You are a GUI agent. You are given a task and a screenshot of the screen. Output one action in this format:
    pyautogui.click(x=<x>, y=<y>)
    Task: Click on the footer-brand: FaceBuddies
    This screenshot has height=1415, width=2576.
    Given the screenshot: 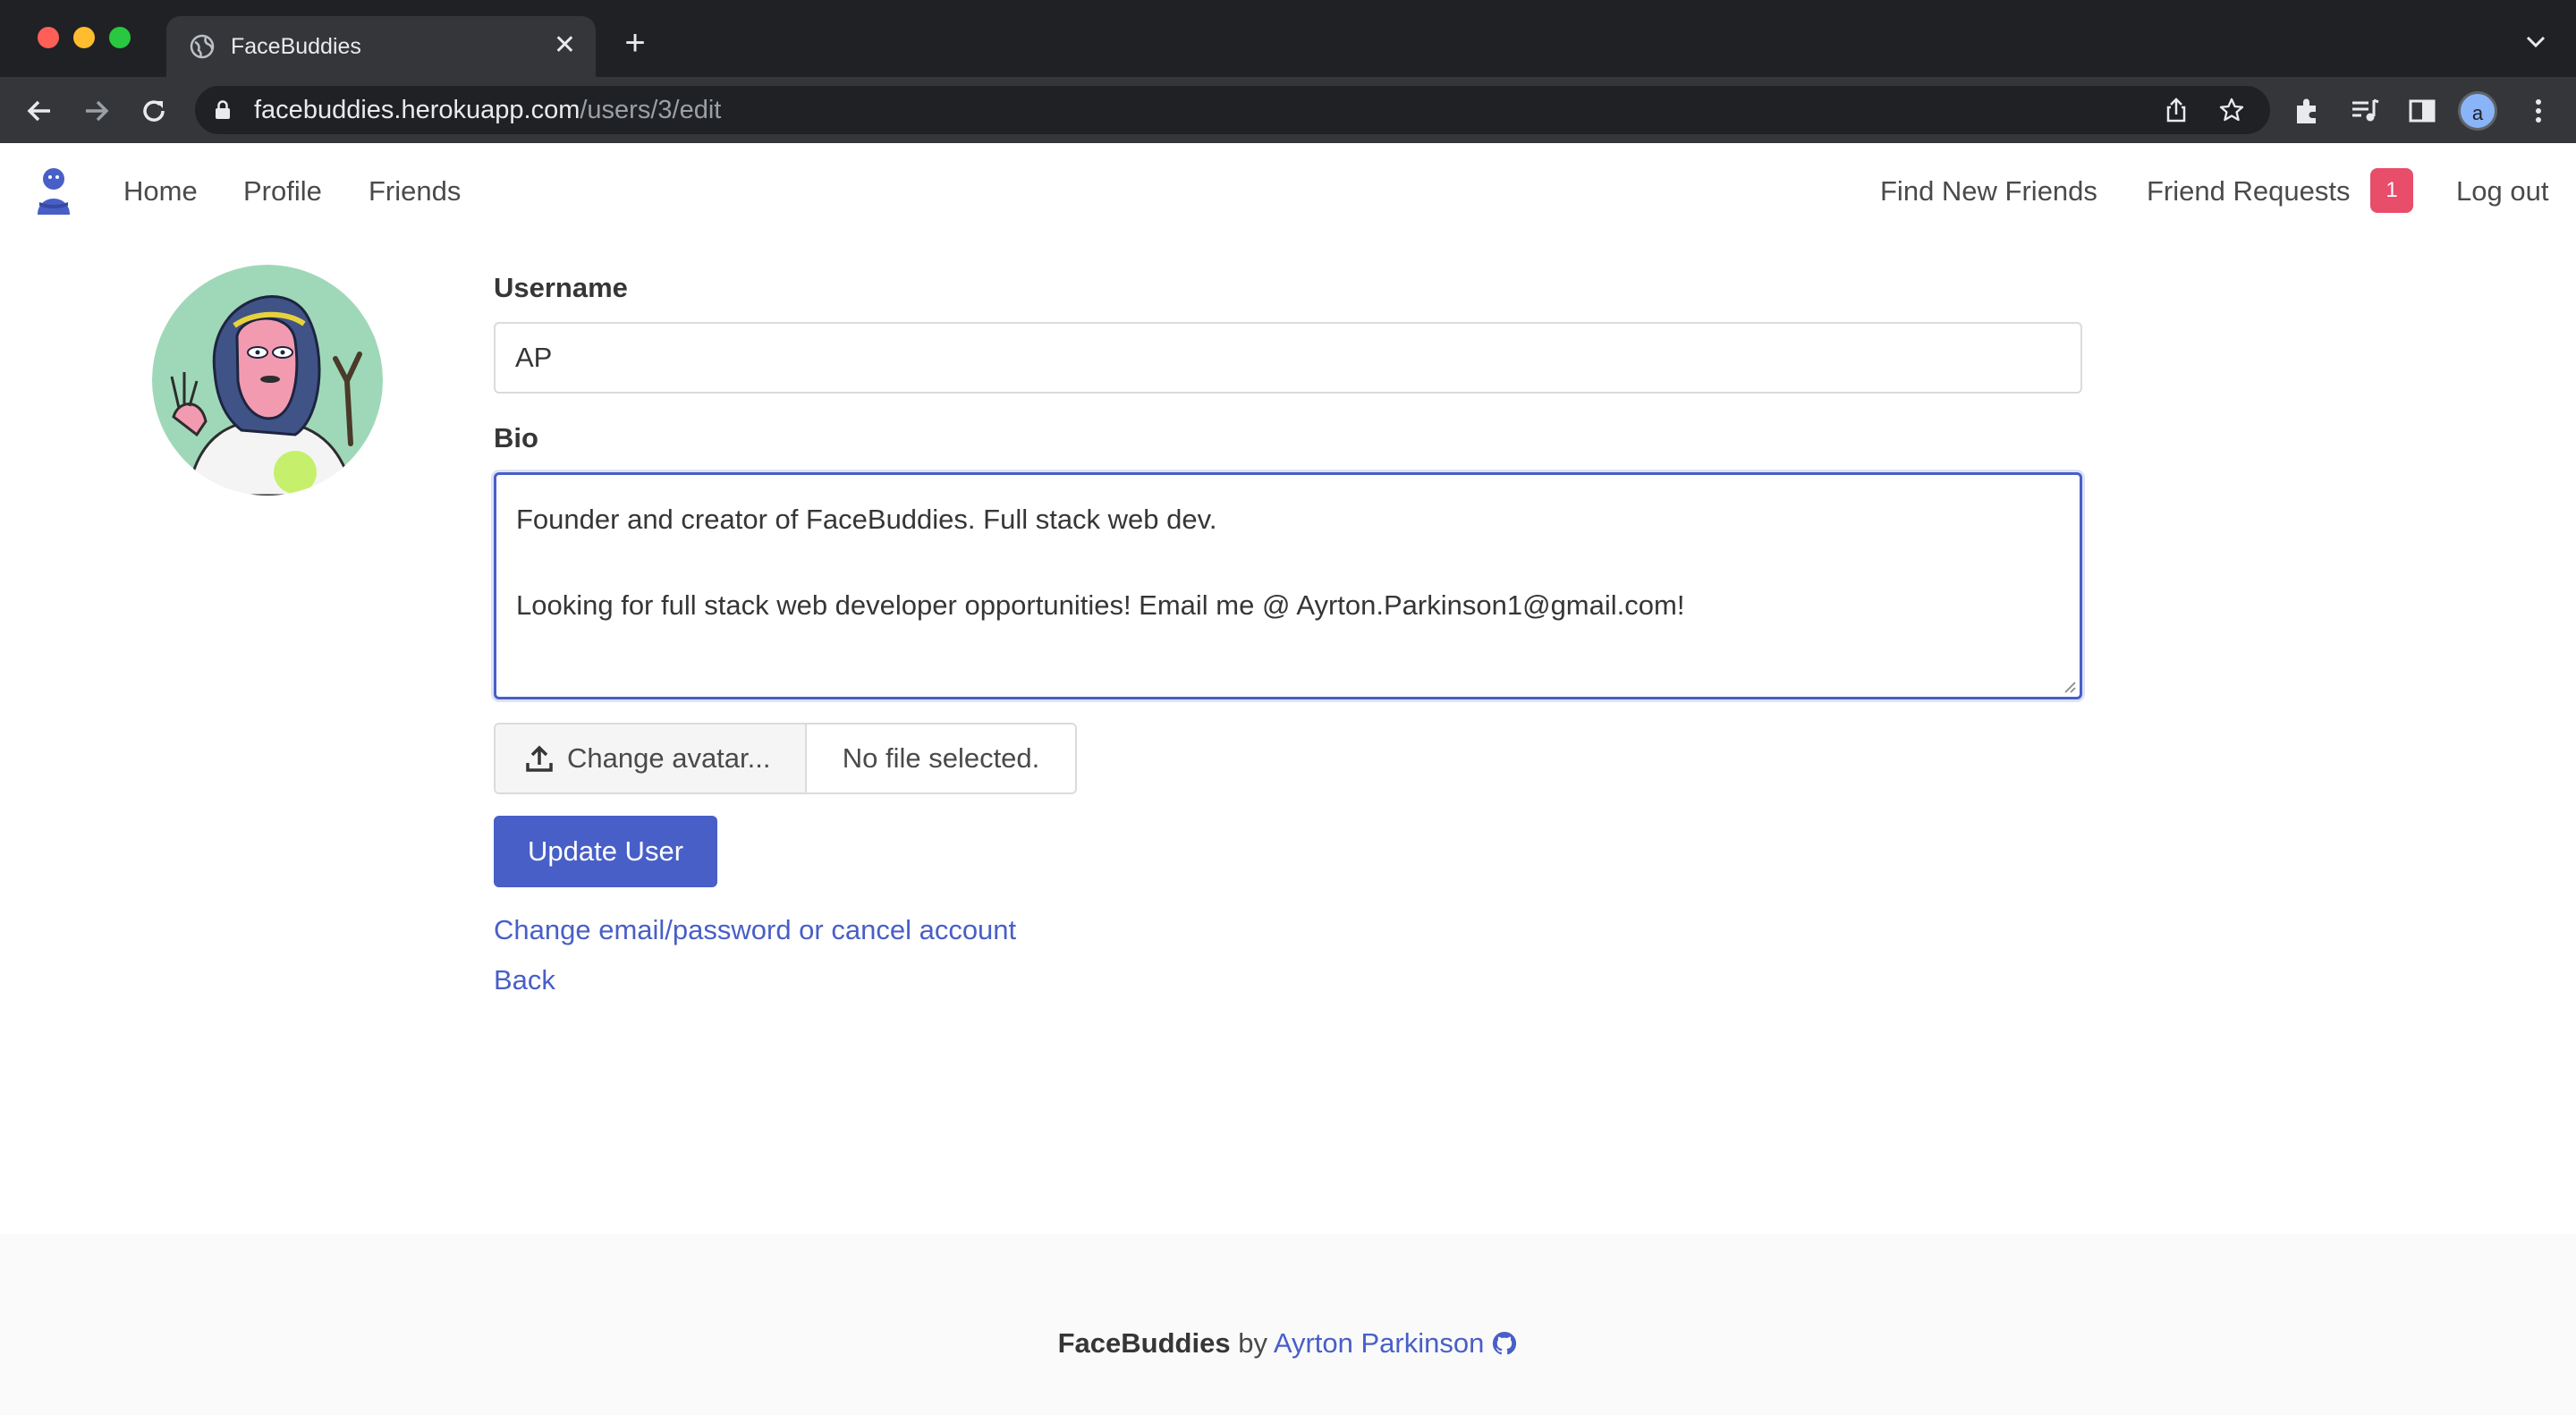 What is the action you would take?
    pyautogui.click(x=1144, y=1343)
    